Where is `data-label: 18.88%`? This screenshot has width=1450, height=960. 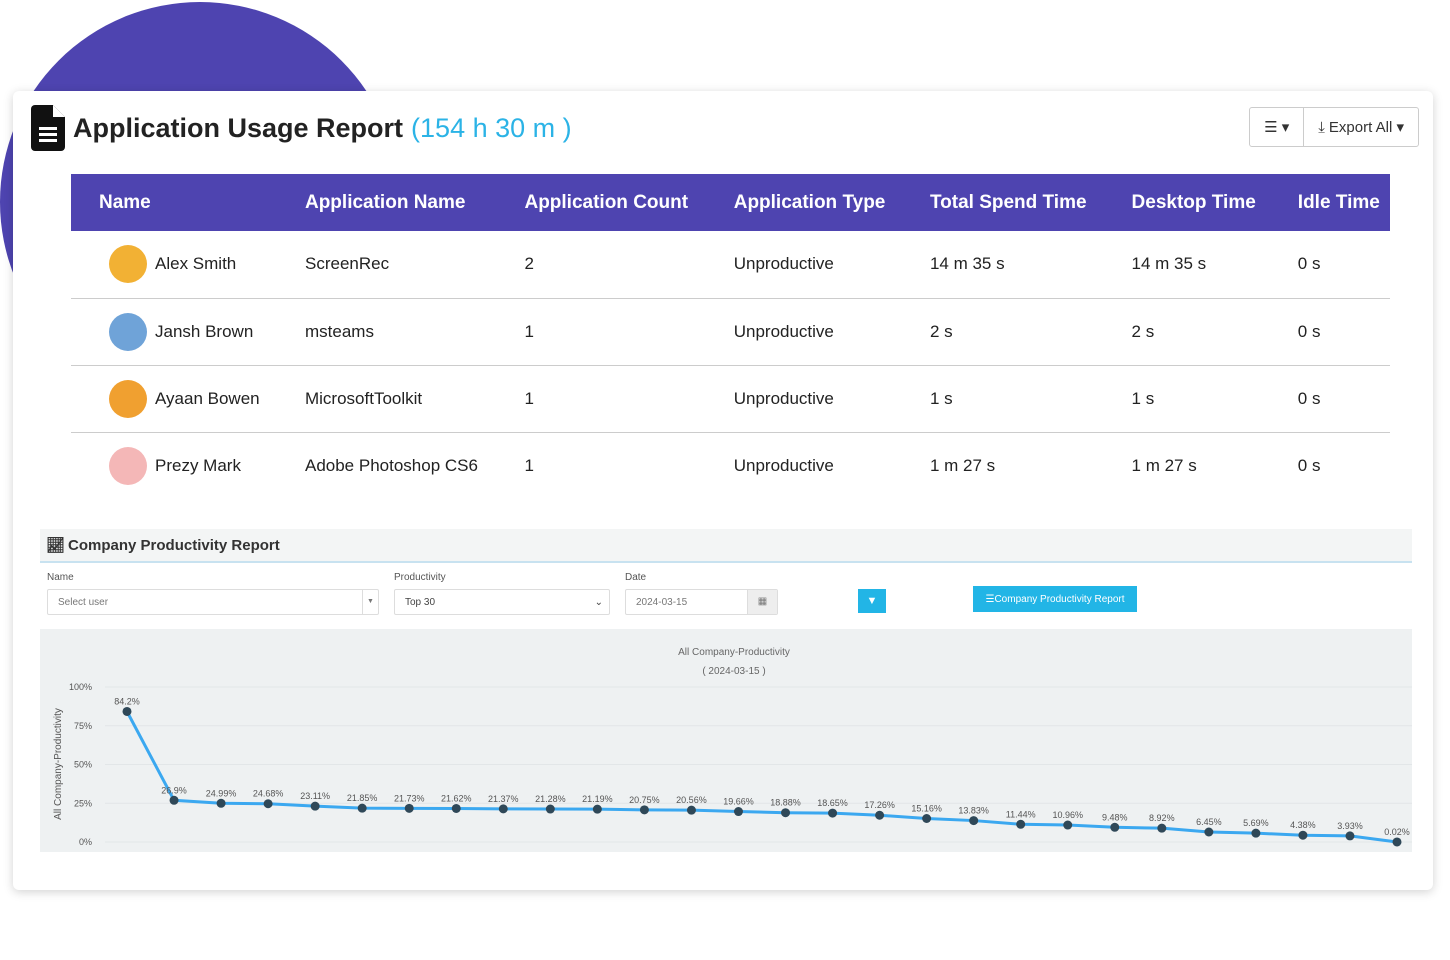 data-label: 18.88% is located at coordinates (785, 803).